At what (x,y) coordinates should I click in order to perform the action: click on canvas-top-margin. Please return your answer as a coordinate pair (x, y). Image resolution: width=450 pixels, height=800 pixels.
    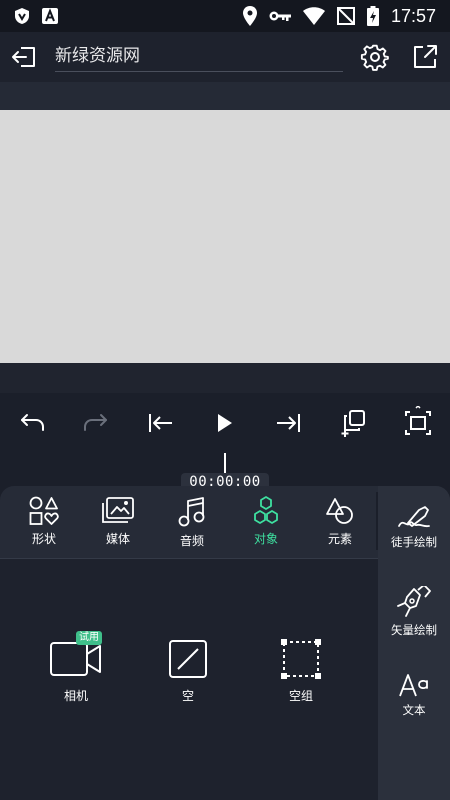
    Looking at the image, I should click on (225, 96).